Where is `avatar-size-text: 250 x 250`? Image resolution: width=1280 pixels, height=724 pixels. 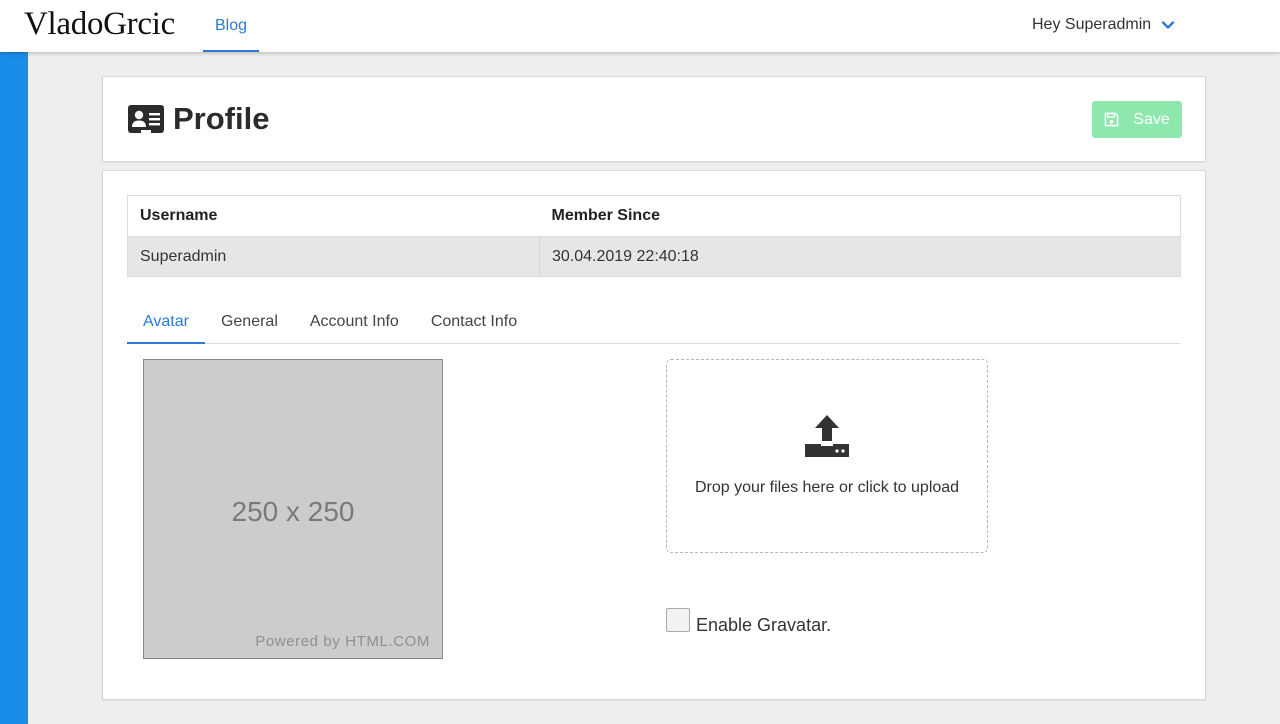
avatar-size-text: 250 x 250 is located at coordinates (293, 511).